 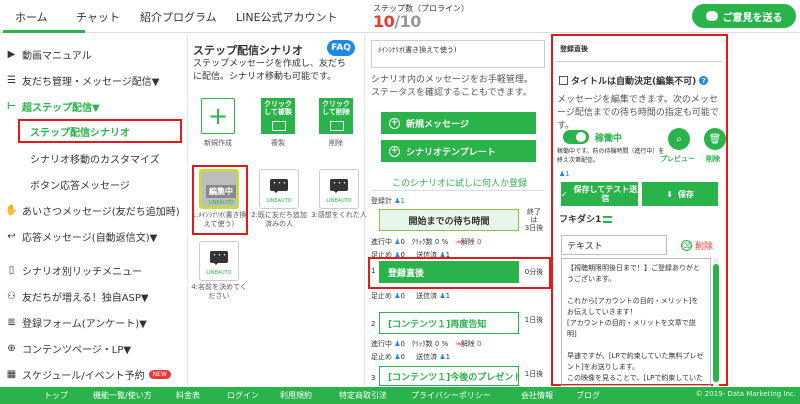 I want to click on tab-referral: 紹介プログラム, so click(x=178, y=17).